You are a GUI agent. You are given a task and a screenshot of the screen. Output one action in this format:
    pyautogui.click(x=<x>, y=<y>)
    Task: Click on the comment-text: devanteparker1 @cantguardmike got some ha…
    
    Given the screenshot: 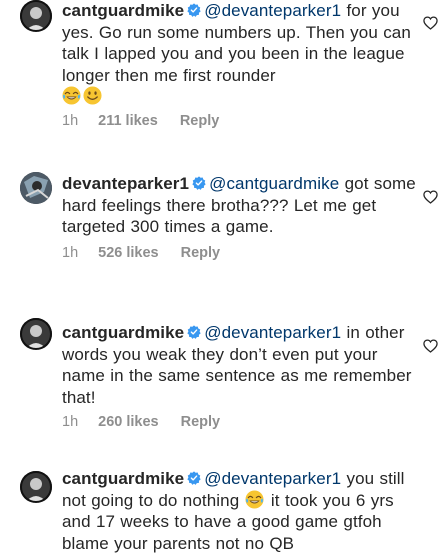 What is the action you would take?
    pyautogui.click(x=239, y=205)
    